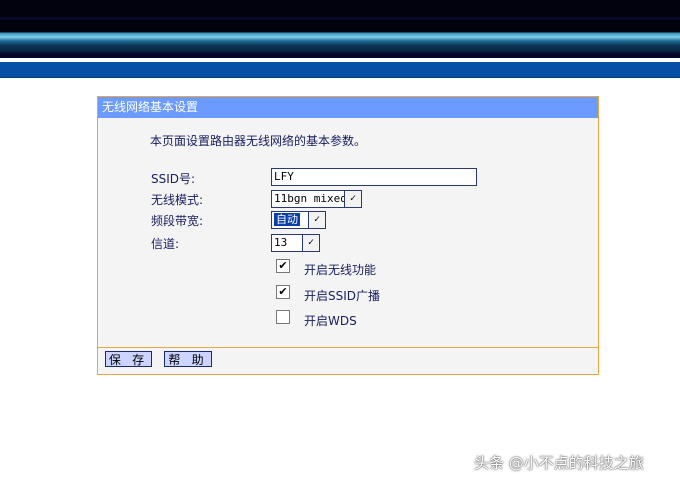 The image size is (680, 484). What do you see at coordinates (281, 242) in the screenshot?
I see `channel-value: 13` at bounding box center [281, 242].